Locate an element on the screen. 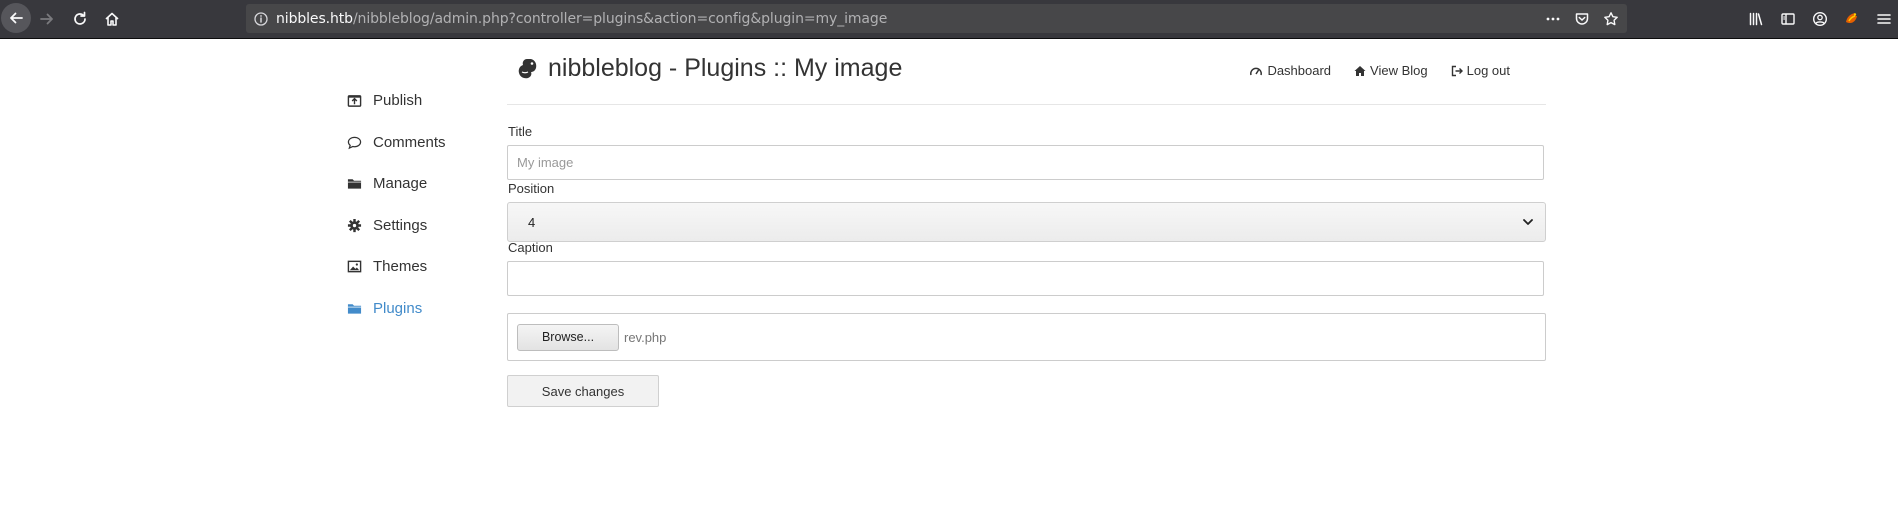  sidebar-item-label: Comments is located at coordinates (409, 142).